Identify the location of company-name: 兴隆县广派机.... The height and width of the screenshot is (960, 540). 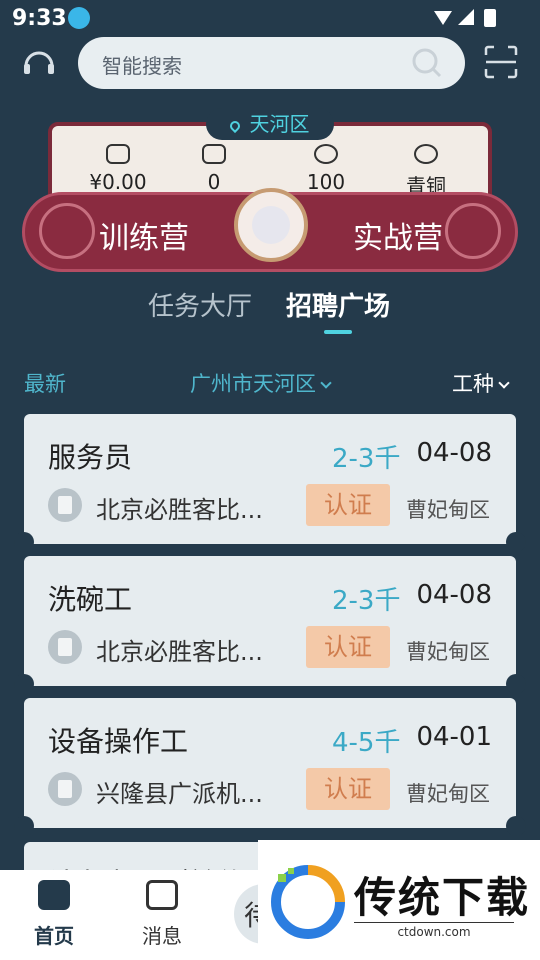
(179, 794).